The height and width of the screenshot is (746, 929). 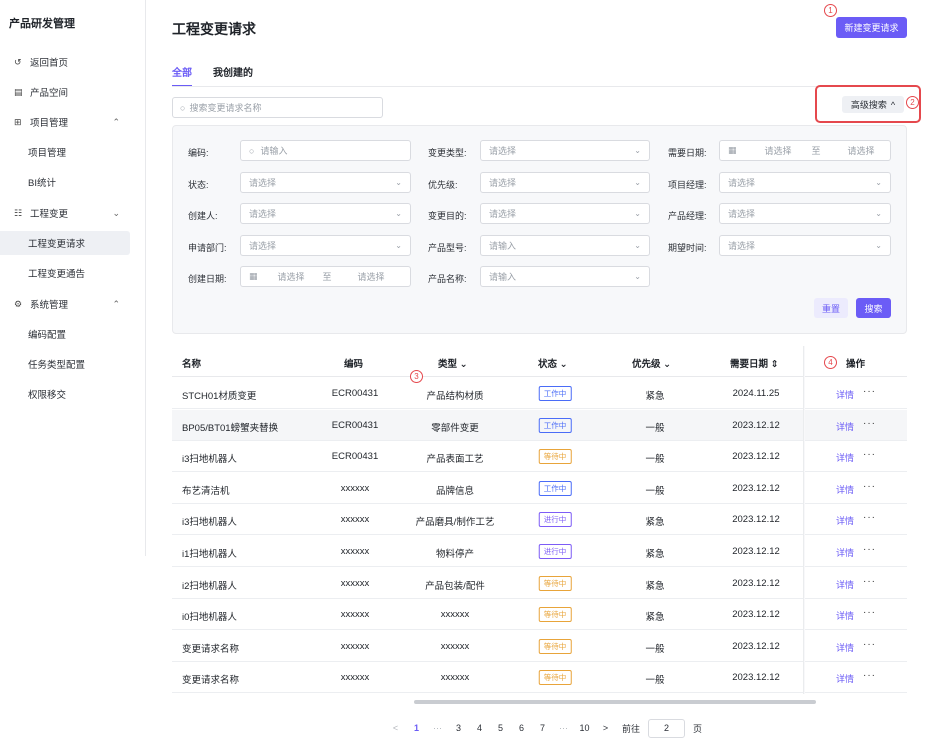 What do you see at coordinates (754, 363) in the screenshot?
I see `column-header-date: 需要日期 ⇕` at bounding box center [754, 363].